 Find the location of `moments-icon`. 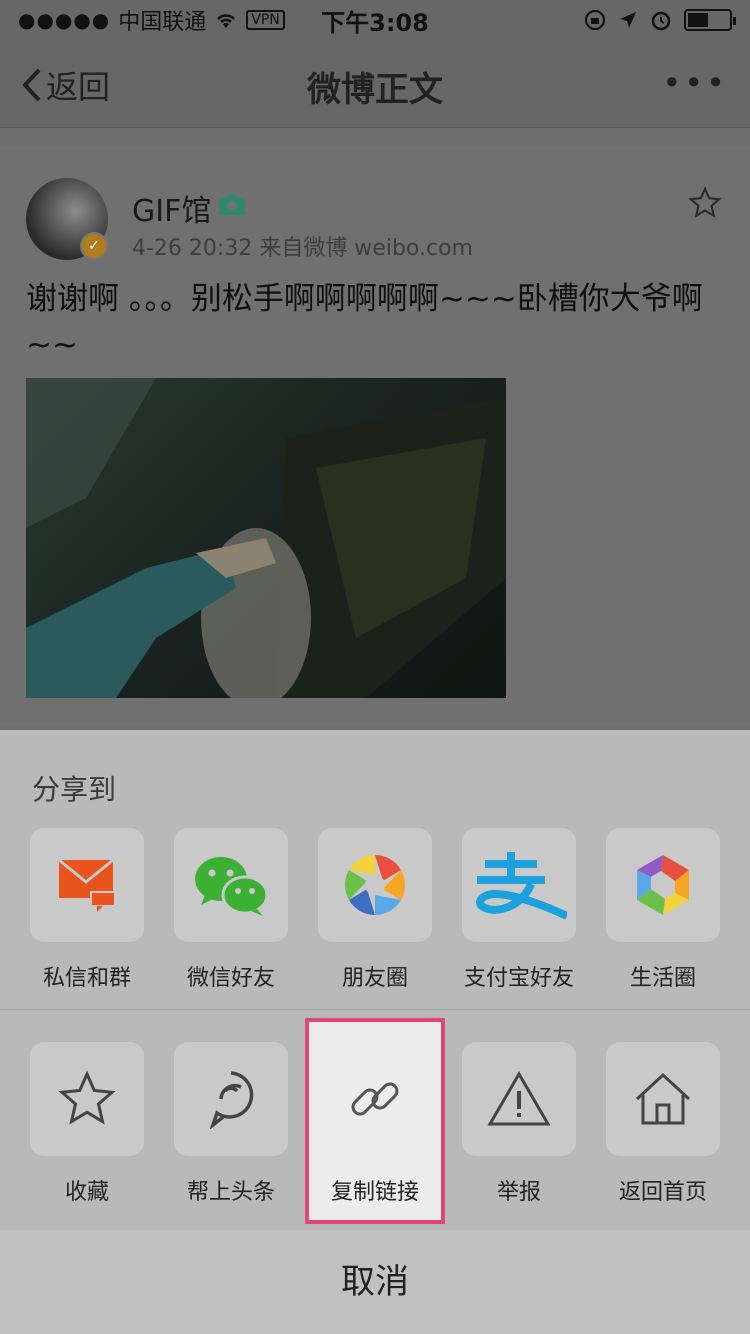

moments-icon is located at coordinates (375, 885).